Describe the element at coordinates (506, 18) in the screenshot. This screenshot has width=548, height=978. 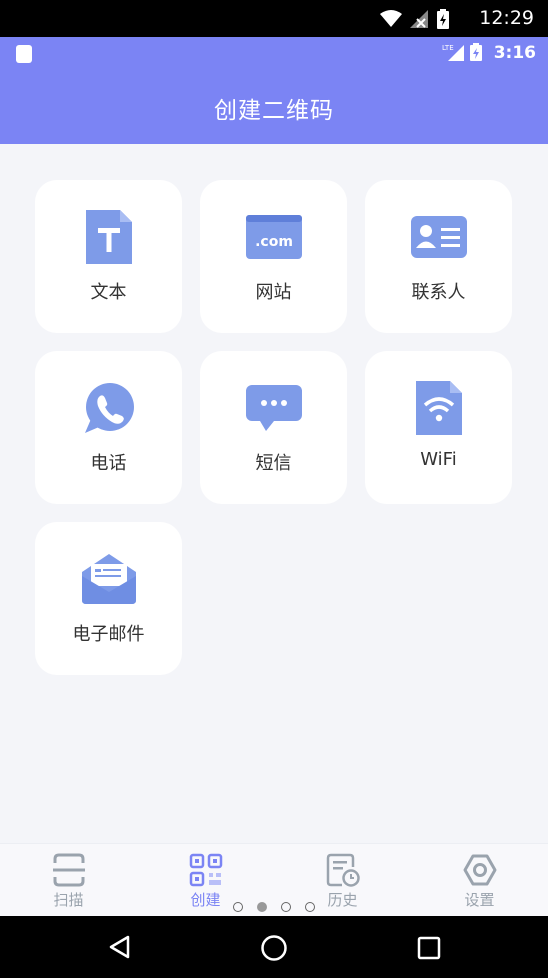
I see `system-clock: 12:29` at that location.